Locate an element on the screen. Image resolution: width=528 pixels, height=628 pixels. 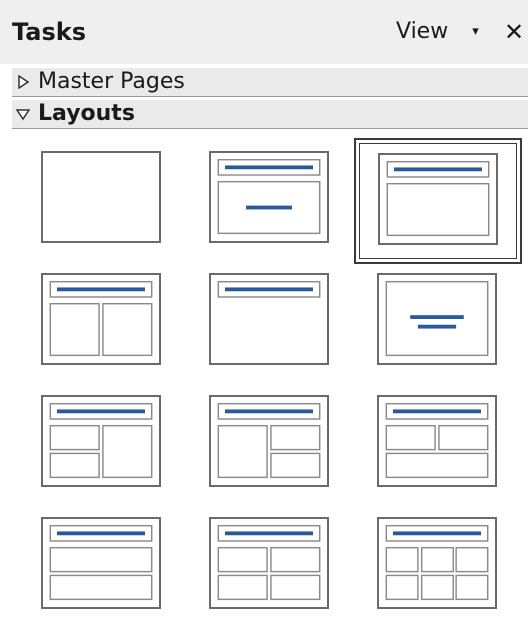
subtitle-line is located at coordinates (269, 207).